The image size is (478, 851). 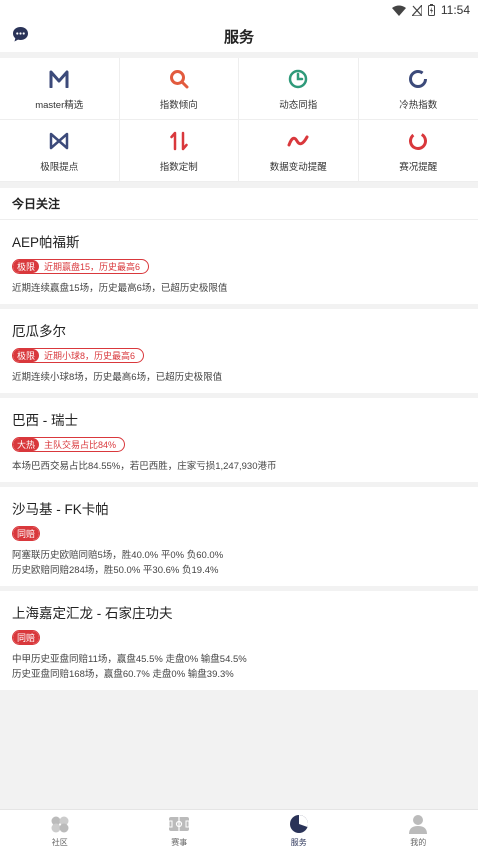 What do you see at coordinates (298, 842) in the screenshot?
I see `nav-label: 服务` at bounding box center [298, 842].